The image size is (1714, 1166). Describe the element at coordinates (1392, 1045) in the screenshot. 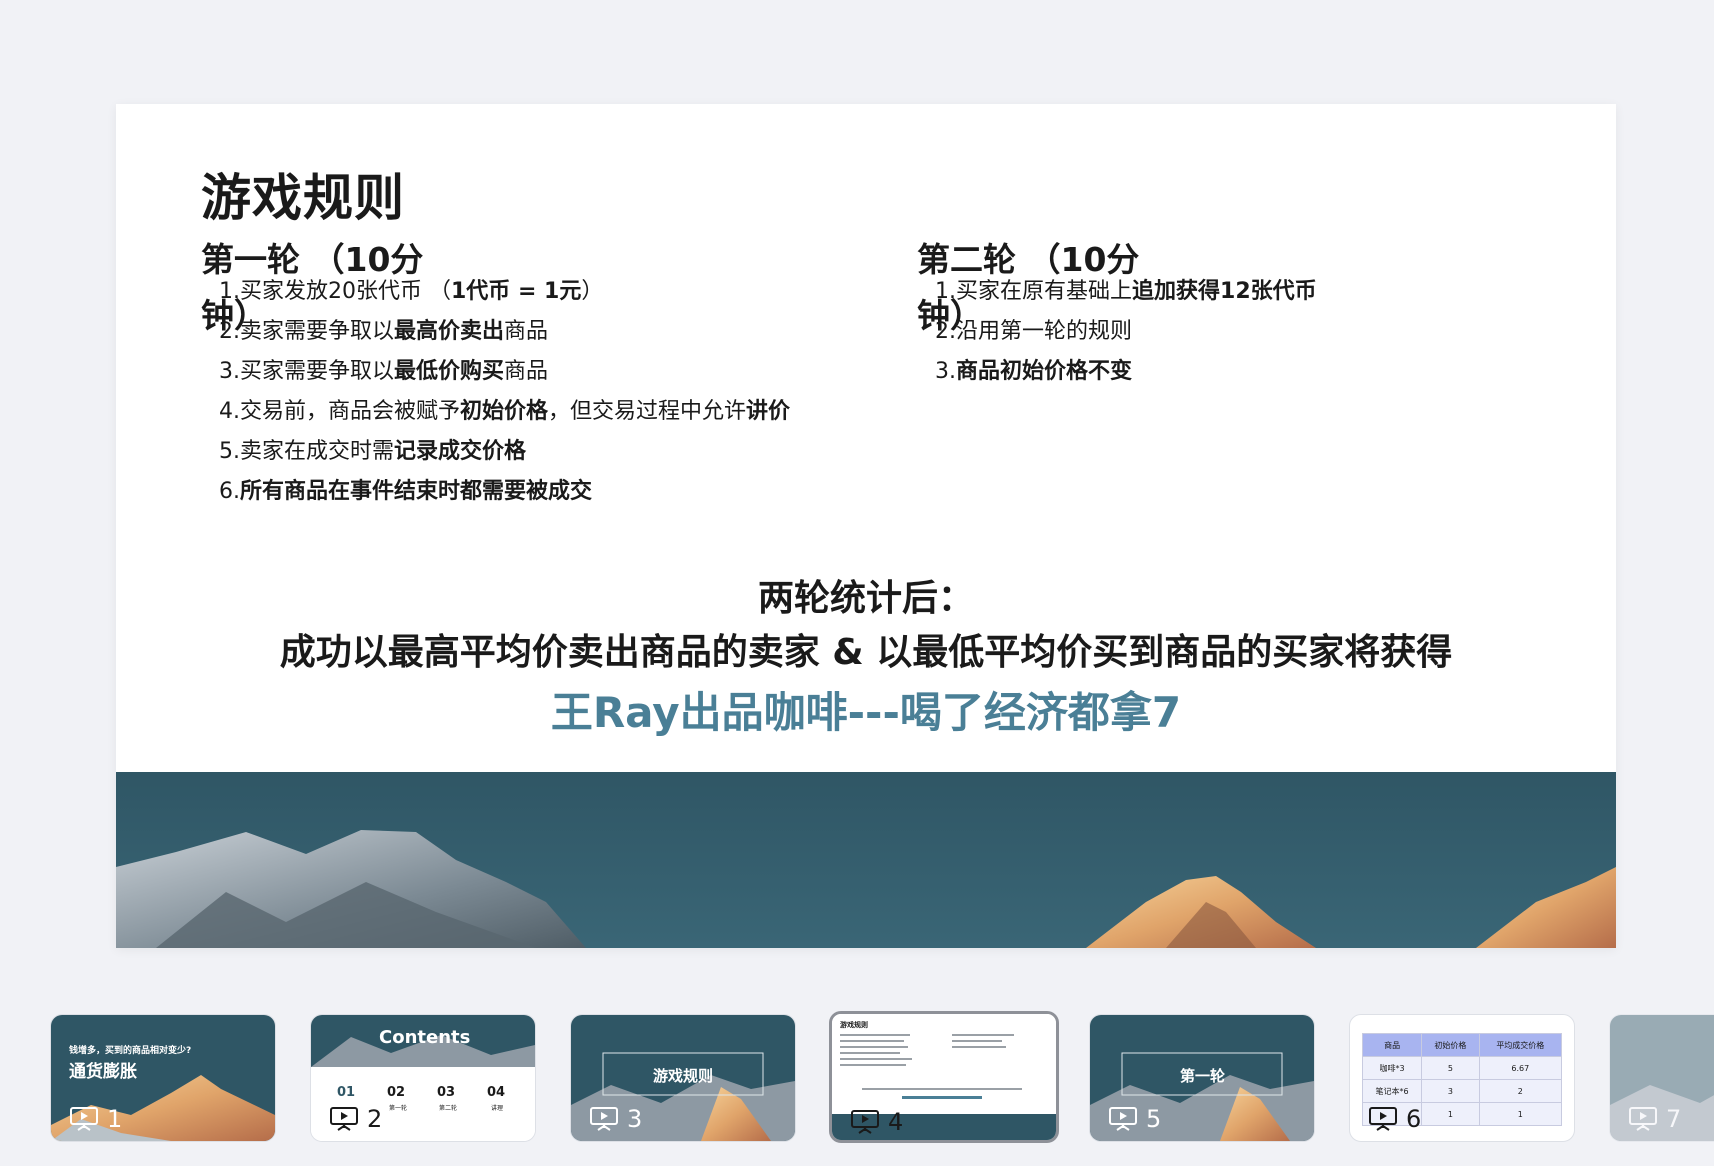

I see `table-cell: 商品` at that location.